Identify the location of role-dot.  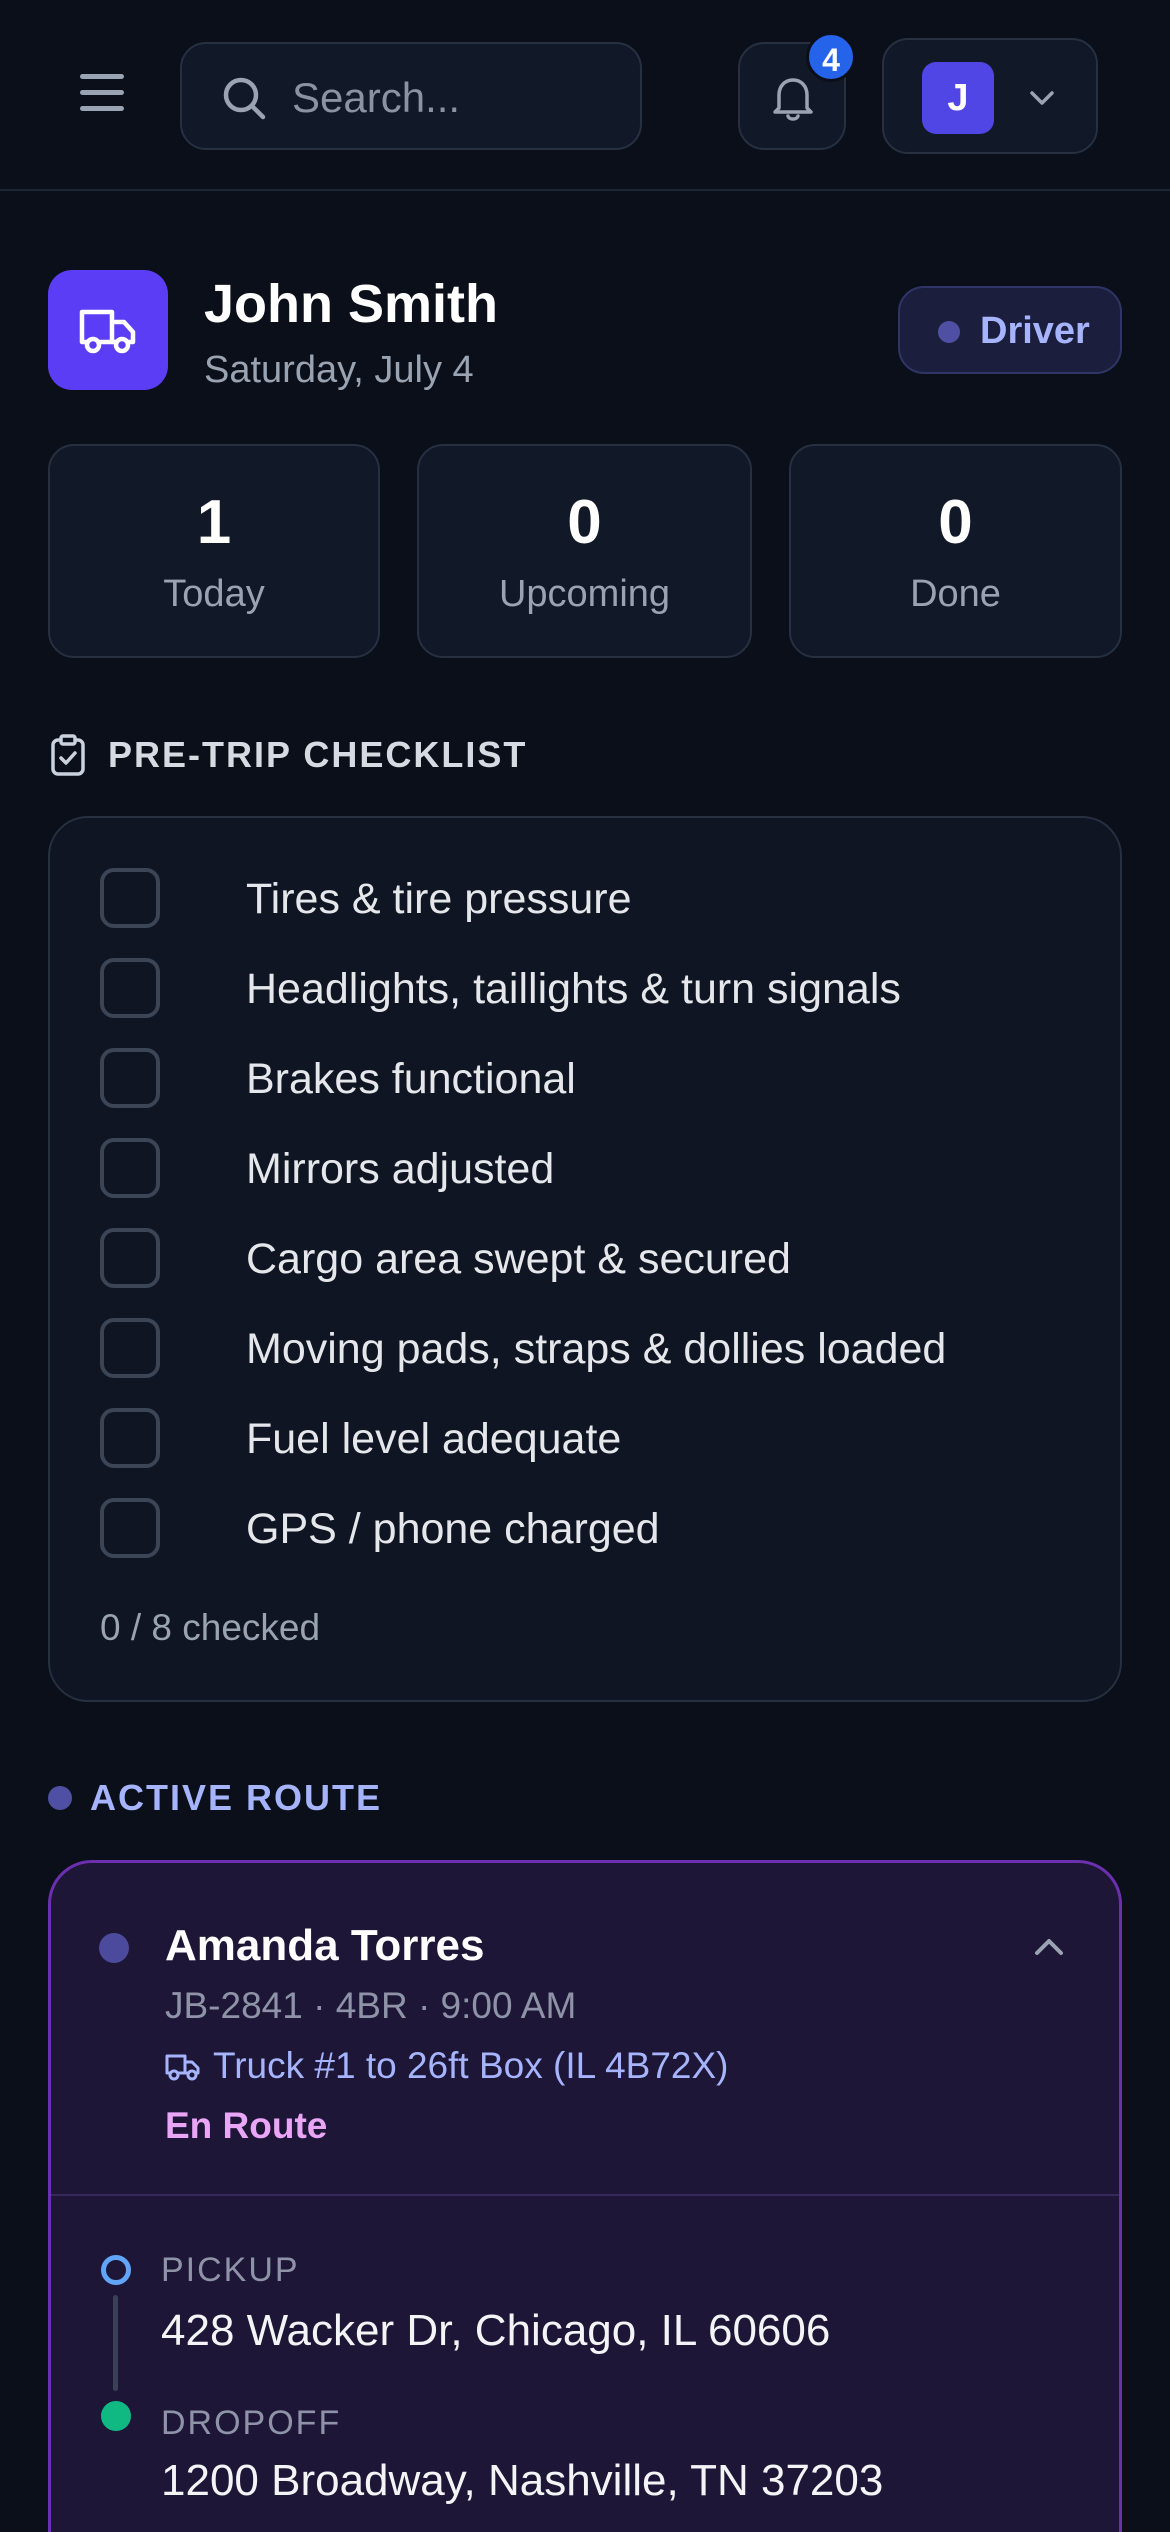
(949, 332).